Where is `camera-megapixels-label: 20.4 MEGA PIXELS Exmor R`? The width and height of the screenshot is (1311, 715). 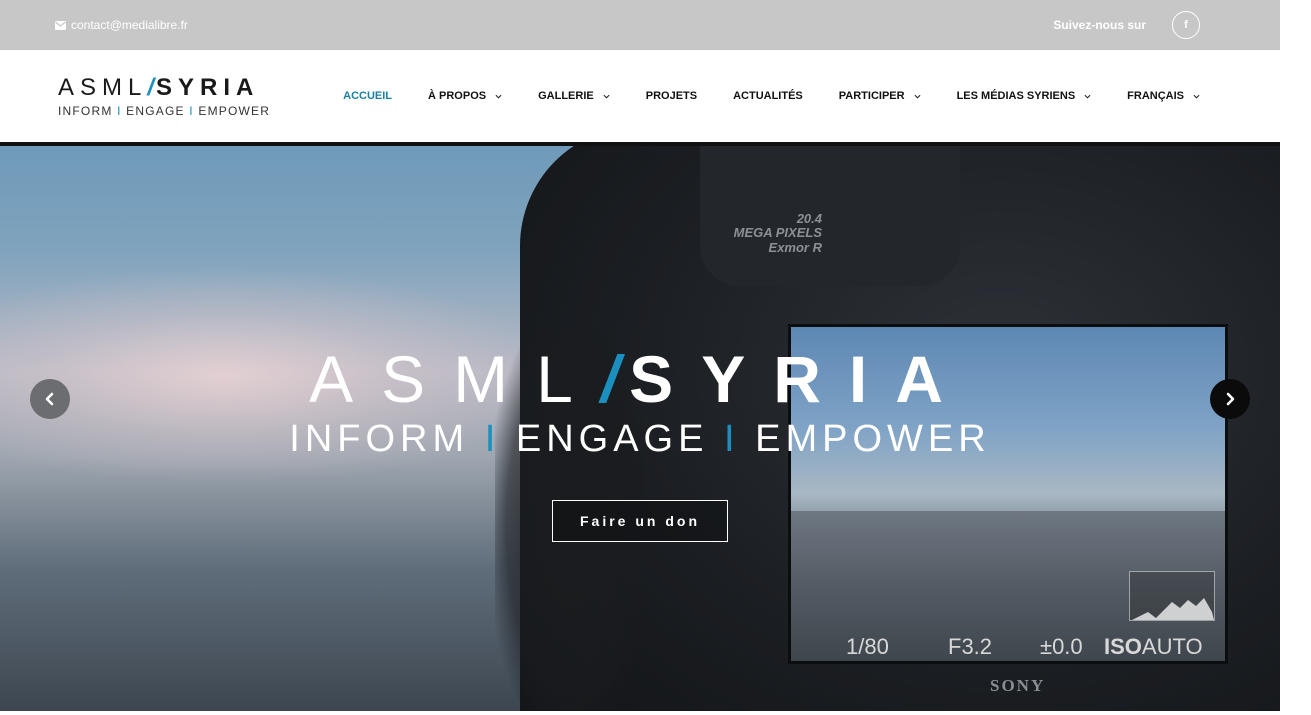
camera-megapixels-label: 20.4 MEGA PIXELS Exmor R is located at coordinates (767, 233).